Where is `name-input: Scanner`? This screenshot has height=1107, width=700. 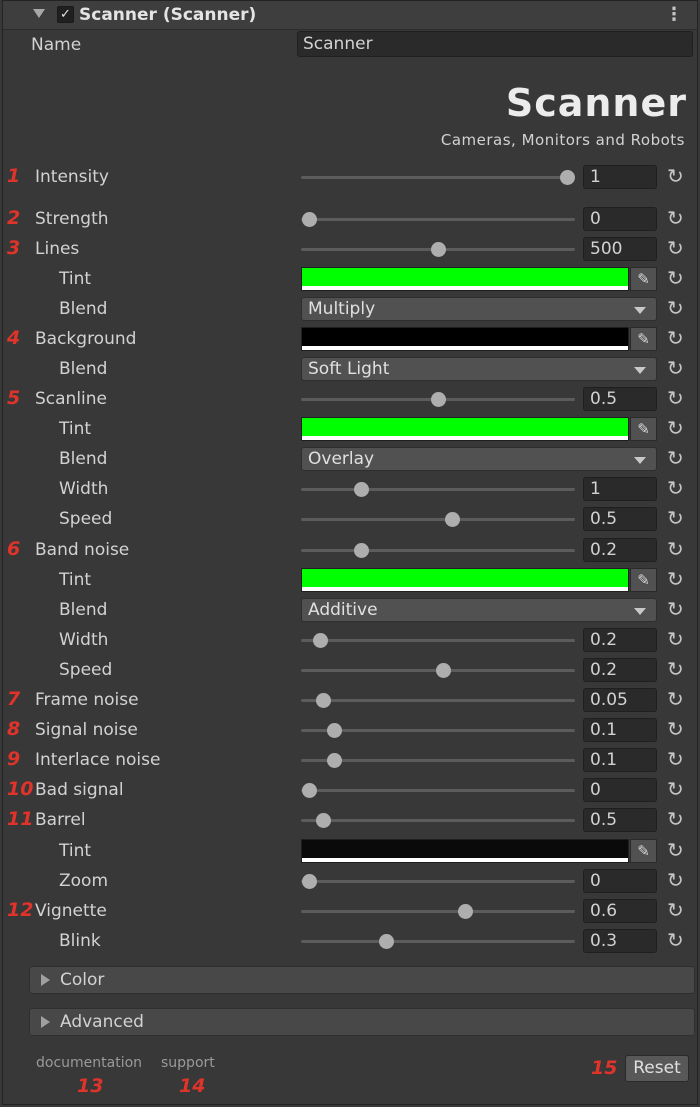
name-input: Scanner is located at coordinates (495, 44).